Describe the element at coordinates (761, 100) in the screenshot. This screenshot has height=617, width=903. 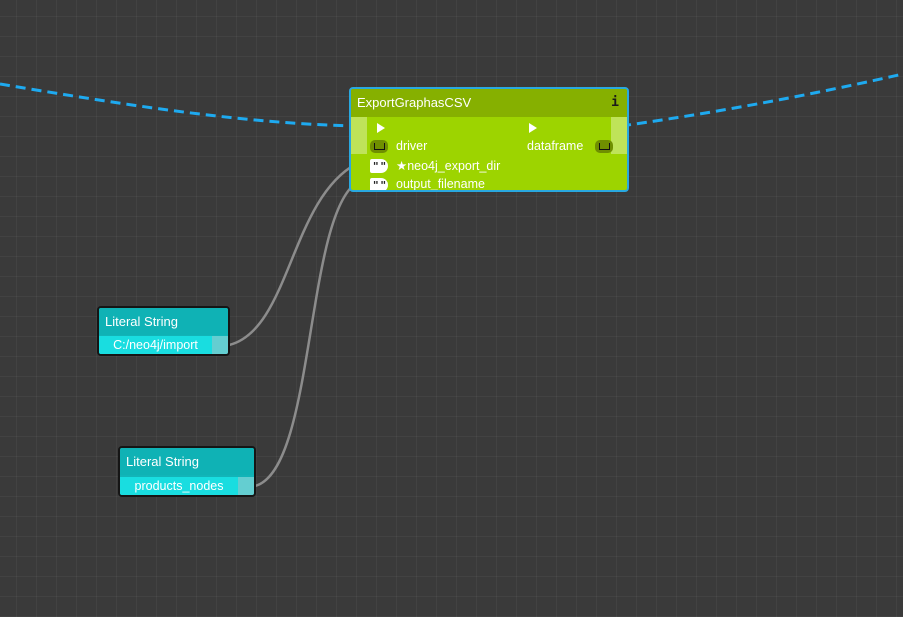
I see `exec-wire-out` at that location.